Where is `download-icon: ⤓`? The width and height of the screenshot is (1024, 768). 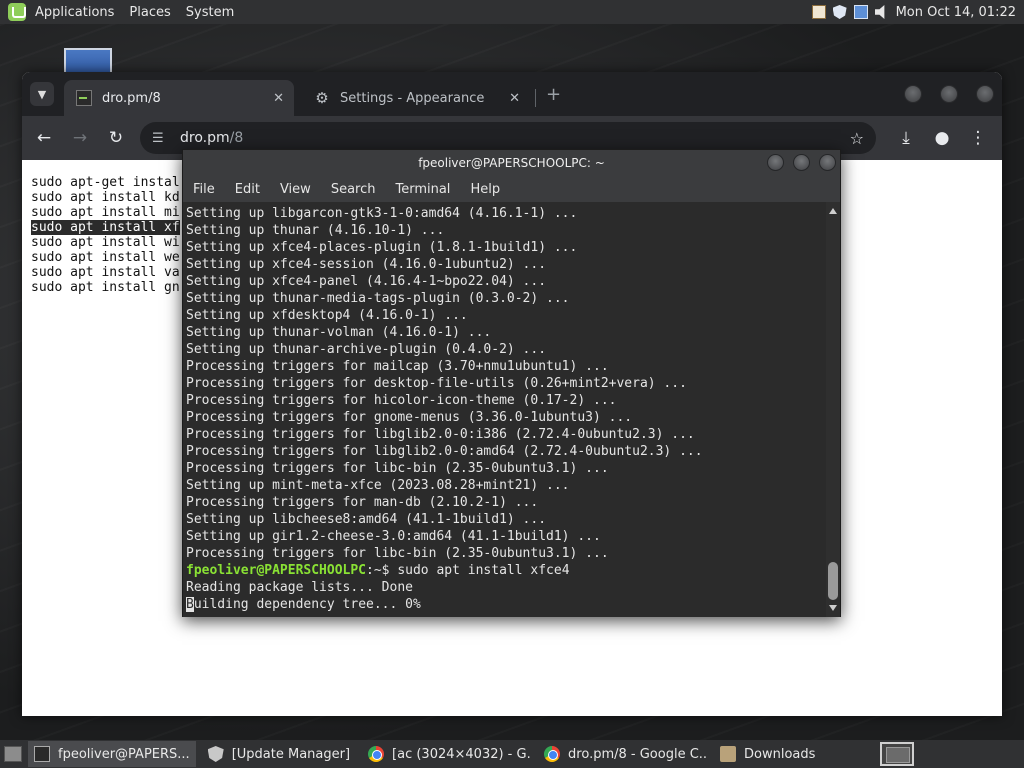 download-icon: ⤓ is located at coordinates (906, 138).